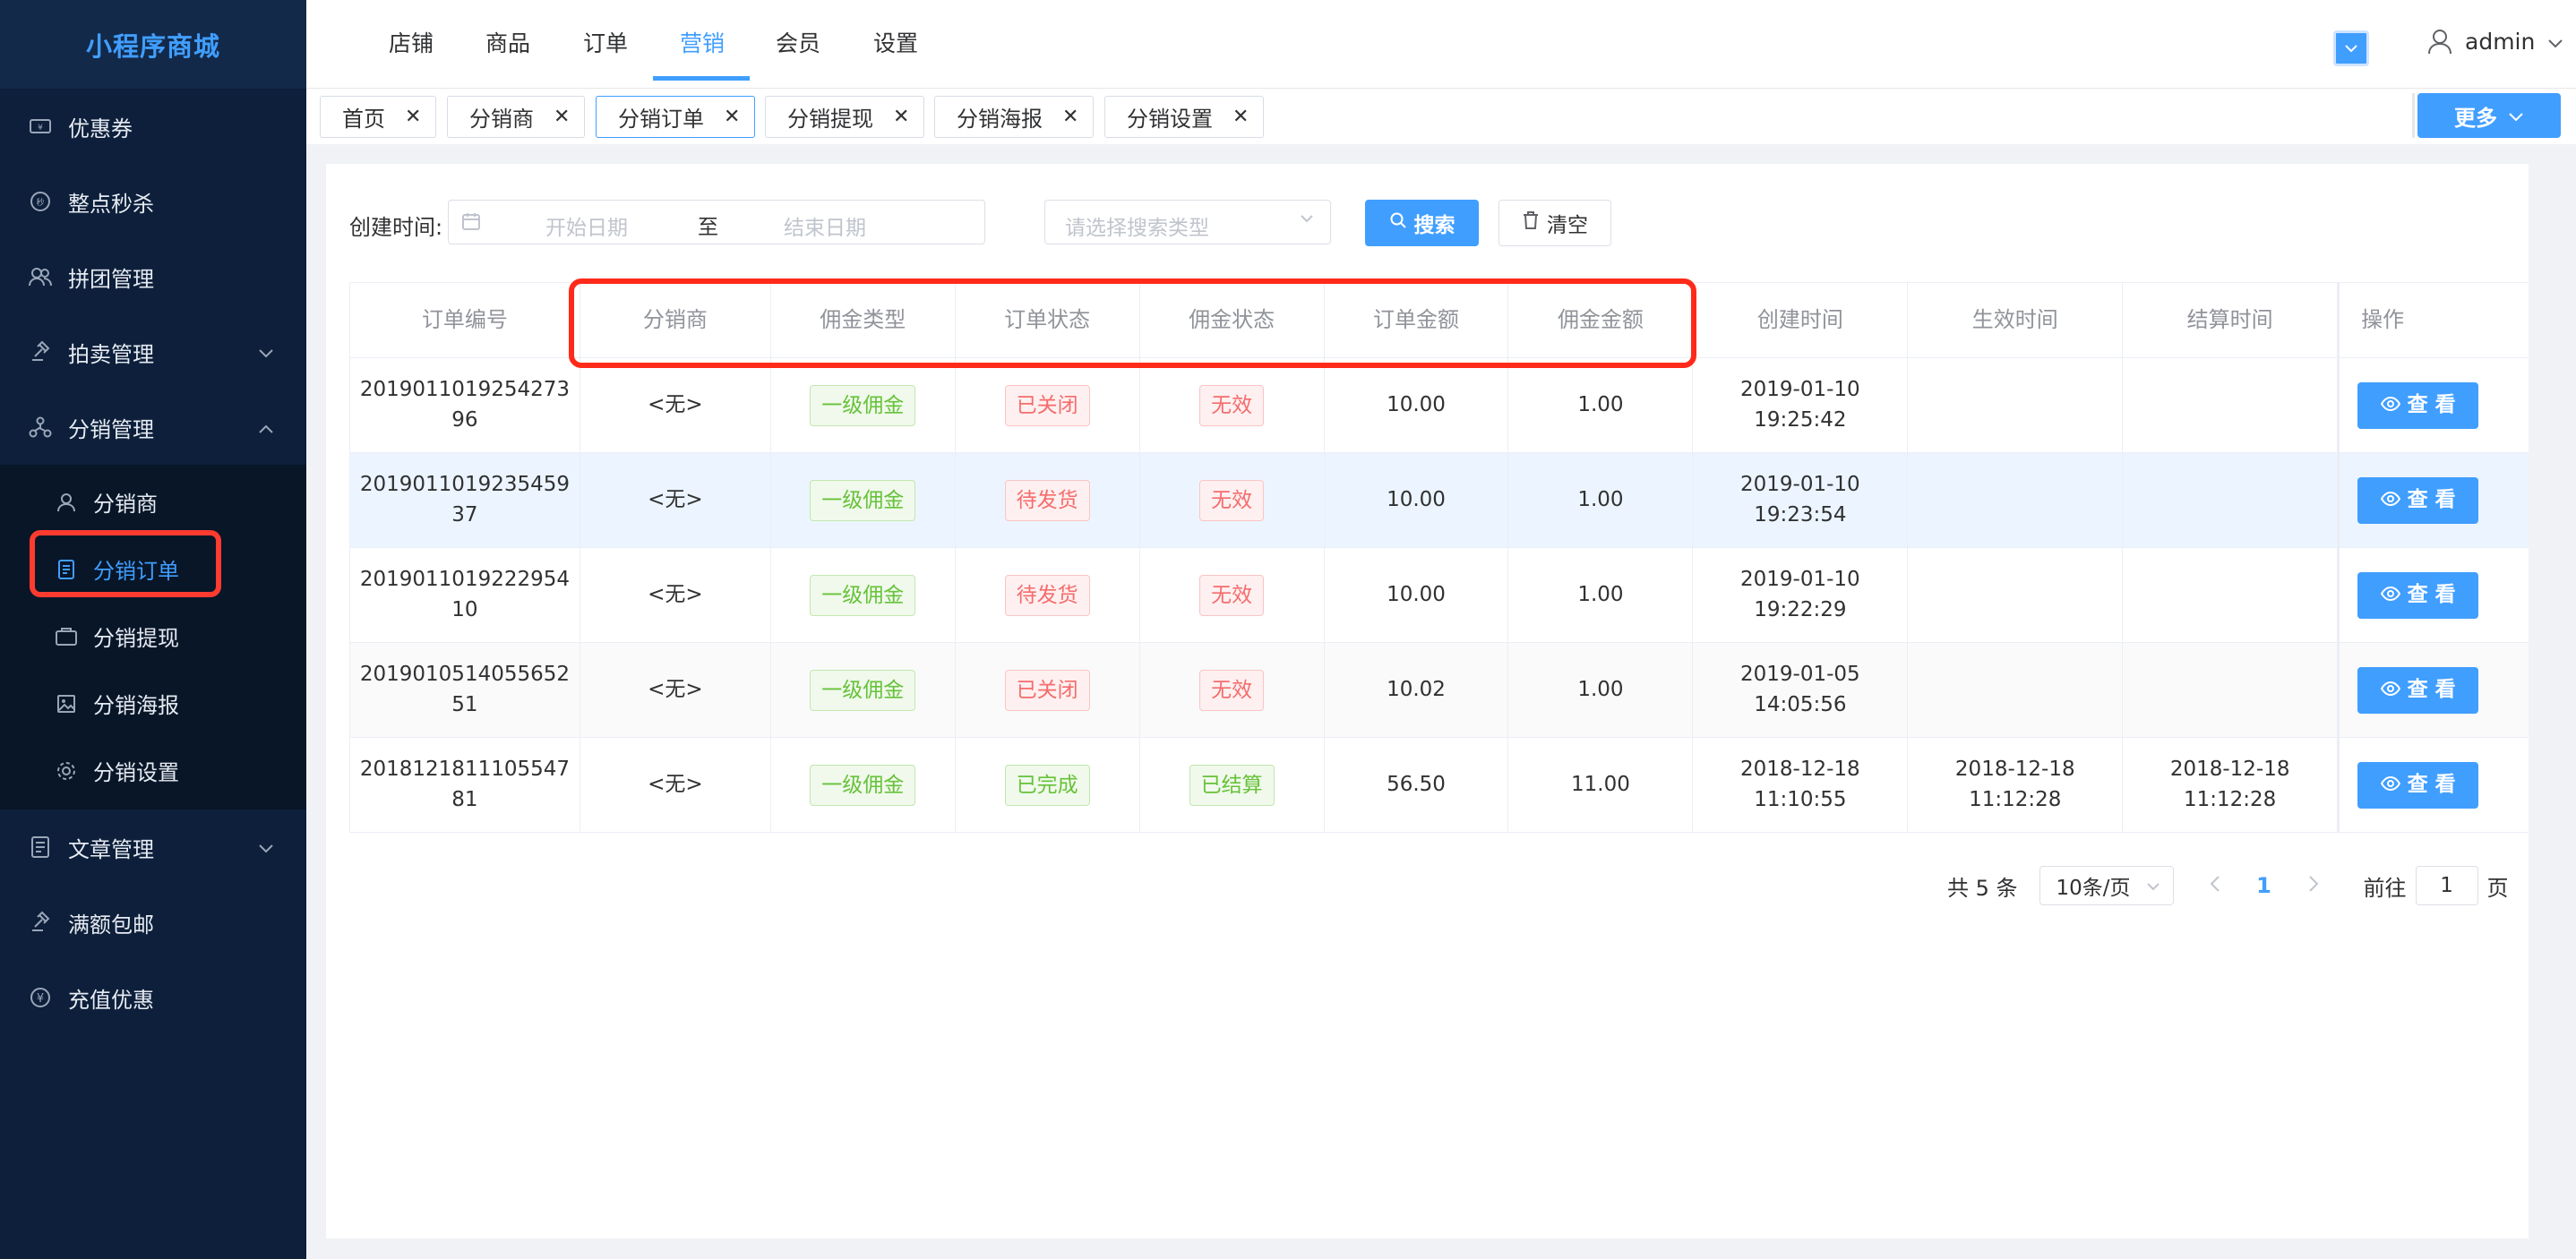  I want to click on tab-marketing: 营销, so click(702, 41).